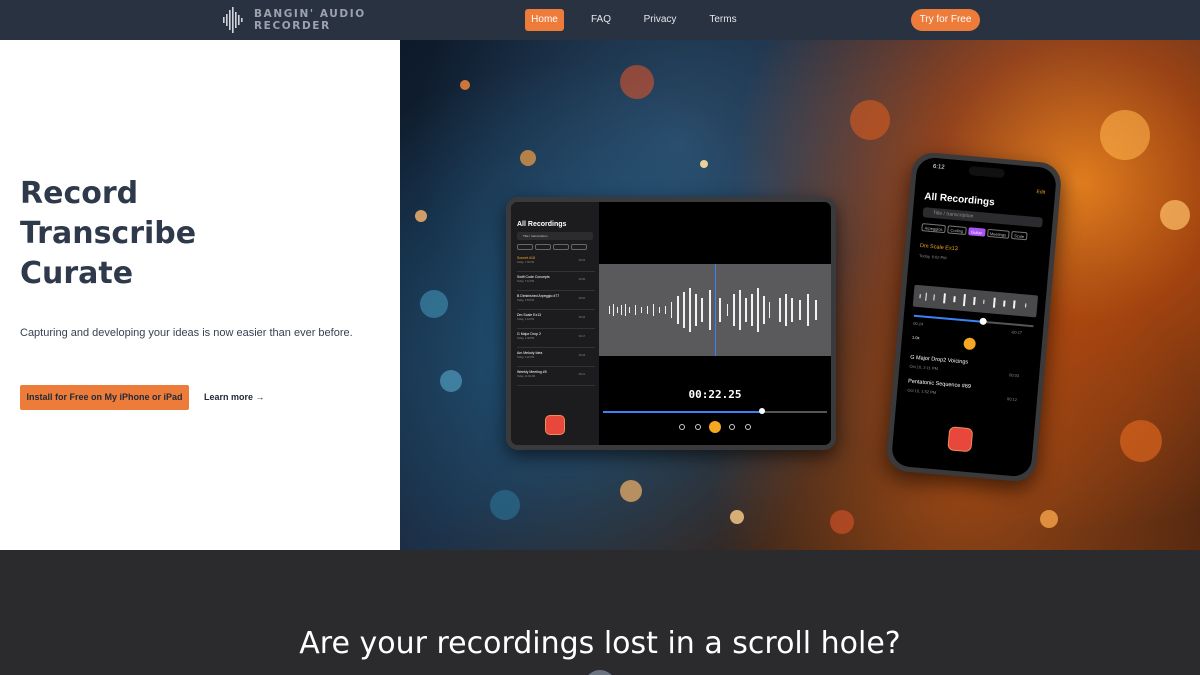 The width and height of the screenshot is (1200, 675). What do you see at coordinates (526, 258) in the screenshot?
I see `ipad-item-name: Sonnet #18` at bounding box center [526, 258].